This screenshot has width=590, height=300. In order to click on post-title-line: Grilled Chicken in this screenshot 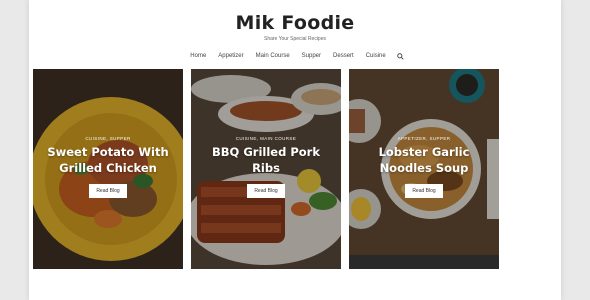, I will do `click(108, 168)`.